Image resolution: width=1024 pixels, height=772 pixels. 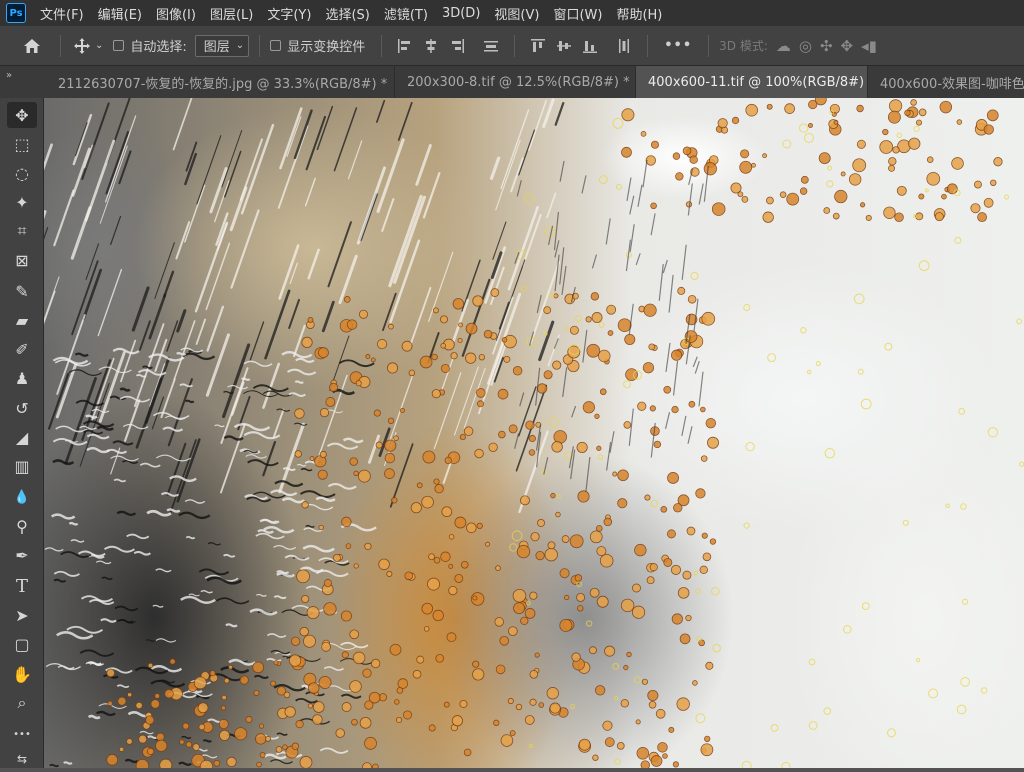 What do you see at coordinates (22, 466) in the screenshot?
I see `gradient-tool-icon: ▥` at bounding box center [22, 466].